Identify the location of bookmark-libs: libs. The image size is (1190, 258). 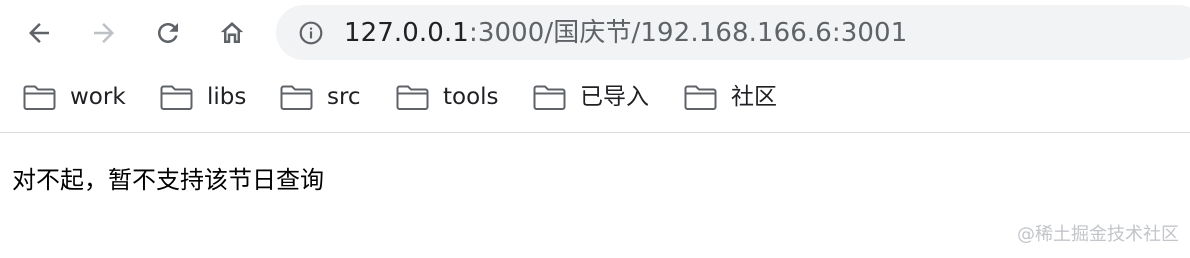
(203, 97).